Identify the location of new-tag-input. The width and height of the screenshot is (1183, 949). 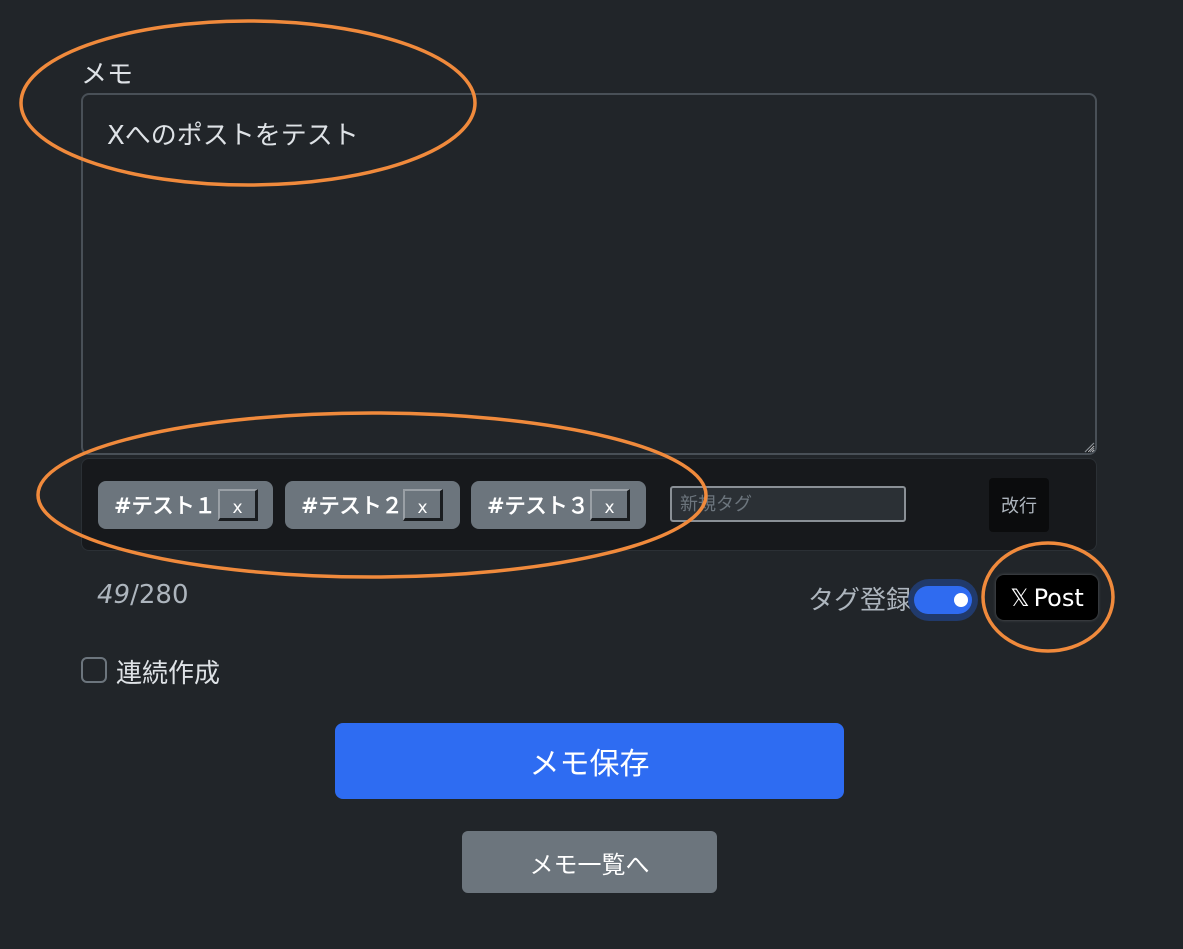
(788, 504).